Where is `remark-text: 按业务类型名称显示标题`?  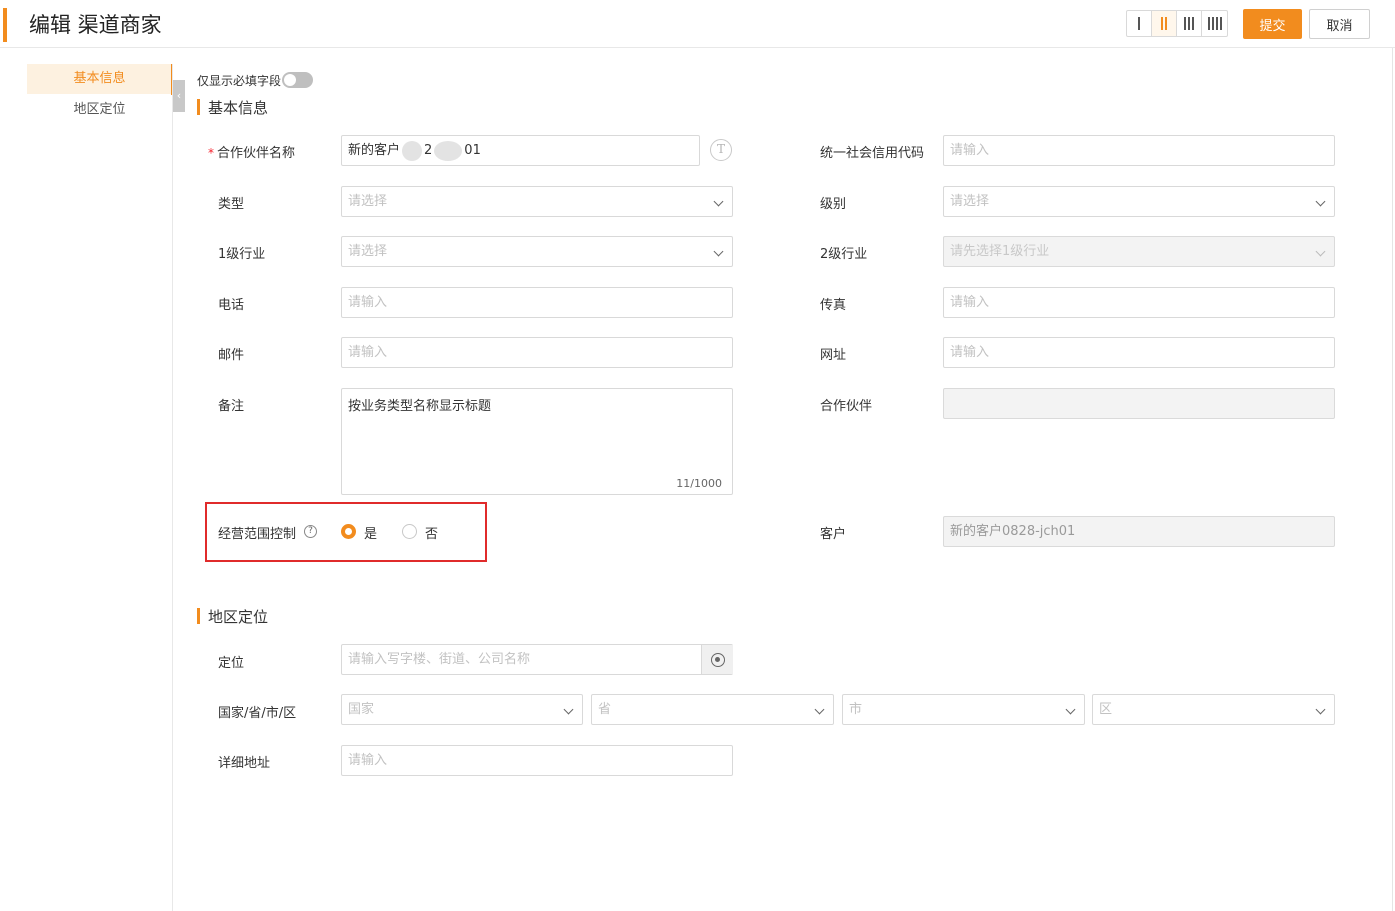 remark-text: 按业务类型名称显示标题 is located at coordinates (420, 406).